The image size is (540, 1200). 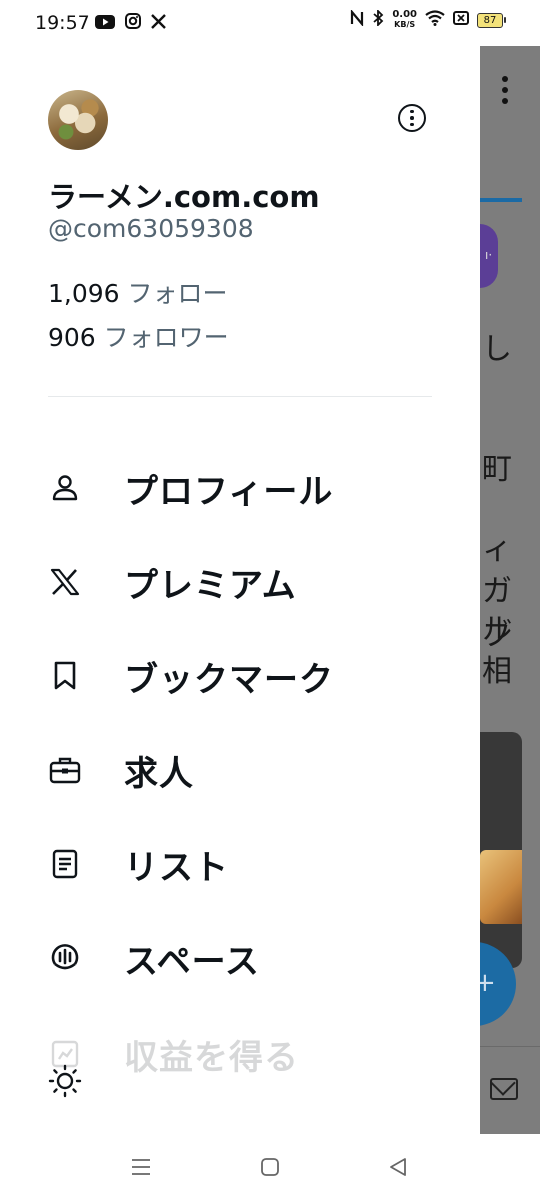 I want to click on menu-item-bookmarks: ブックマーク, so click(x=248, y=676).